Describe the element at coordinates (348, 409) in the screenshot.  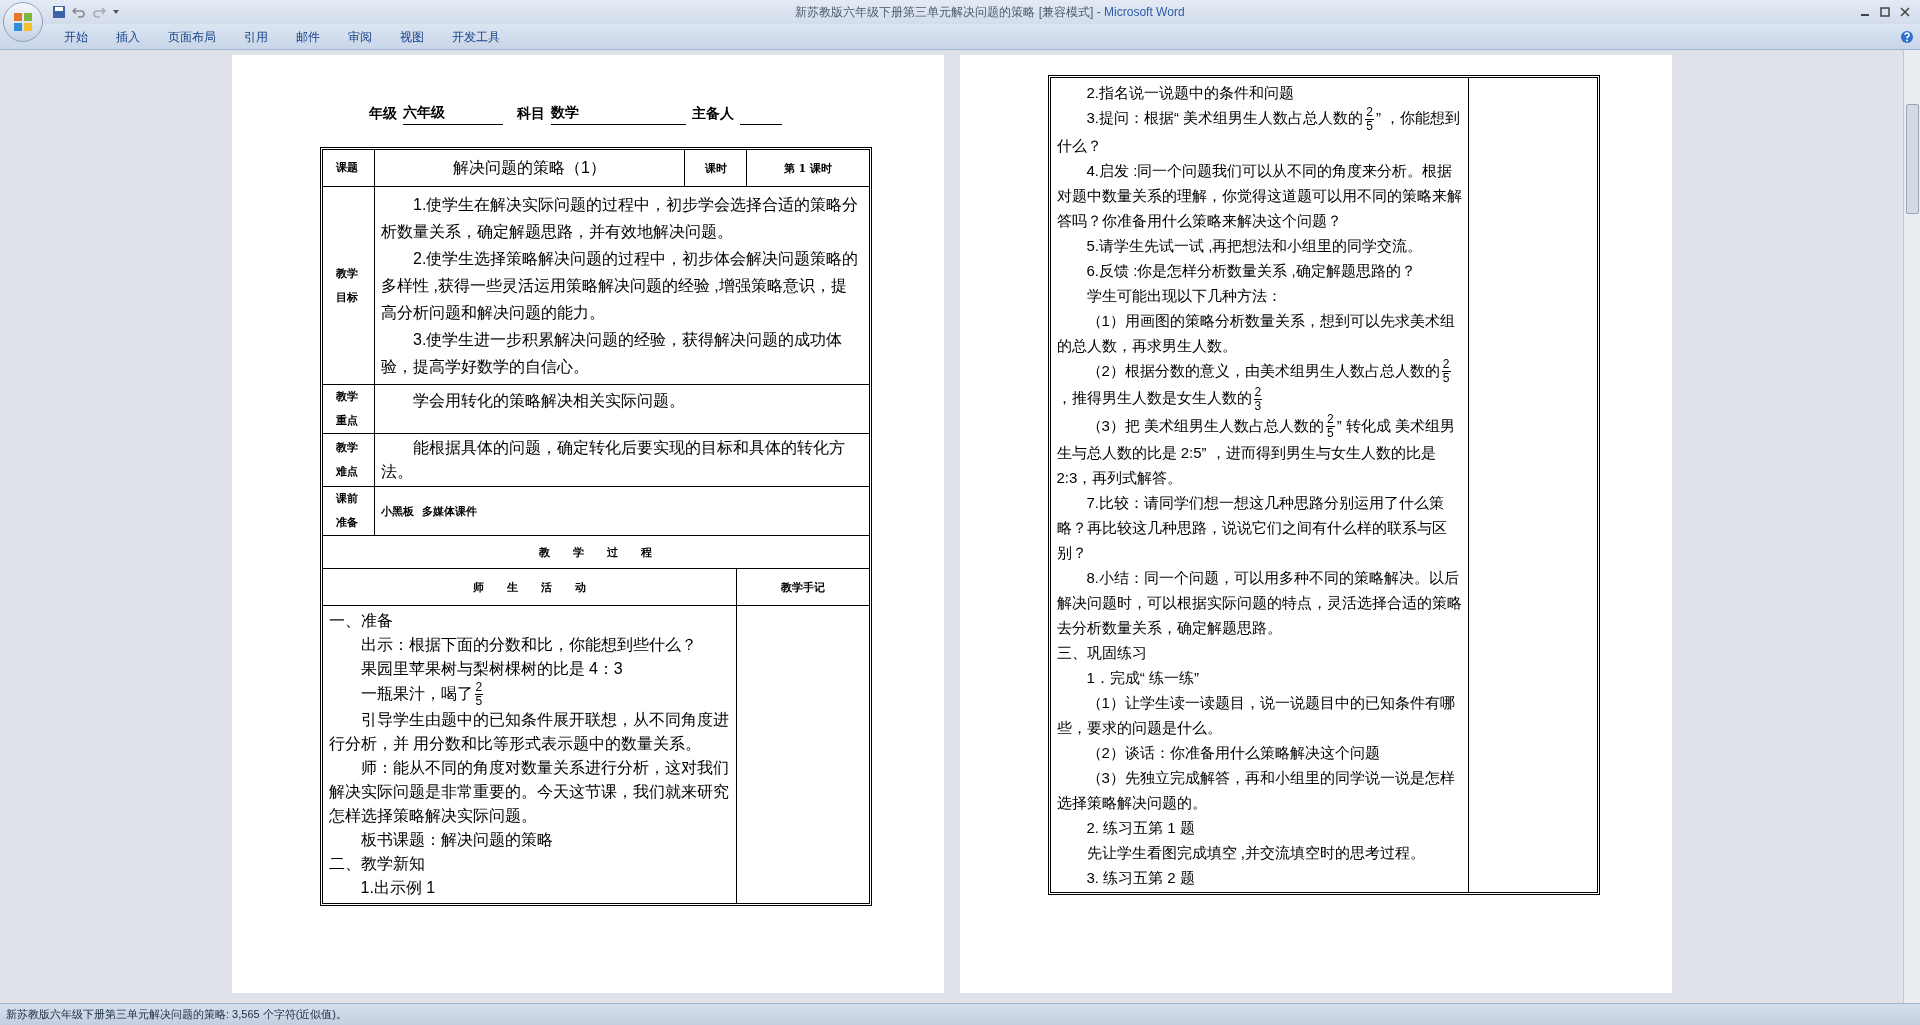
I see `row-label: 教学重点` at that location.